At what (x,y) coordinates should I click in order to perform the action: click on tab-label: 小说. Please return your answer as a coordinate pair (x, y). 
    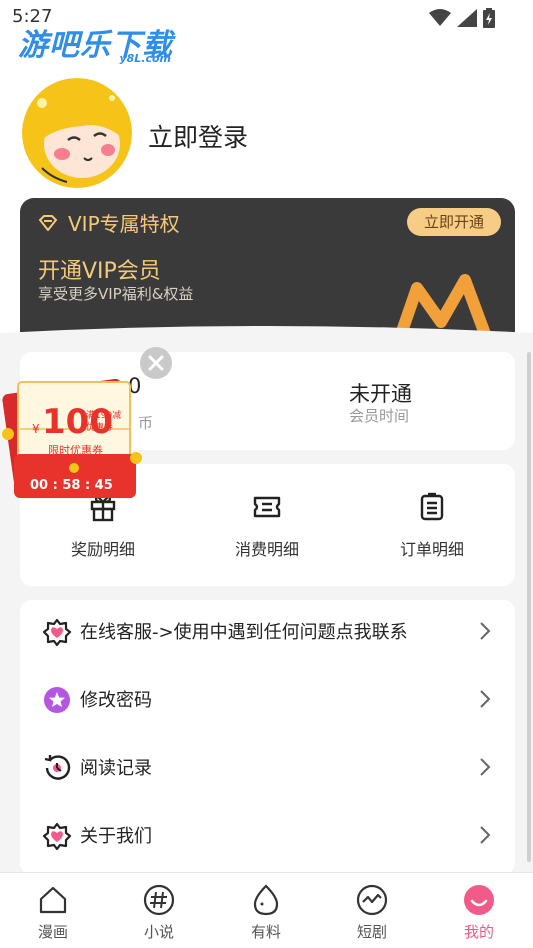
    Looking at the image, I should click on (158, 932).